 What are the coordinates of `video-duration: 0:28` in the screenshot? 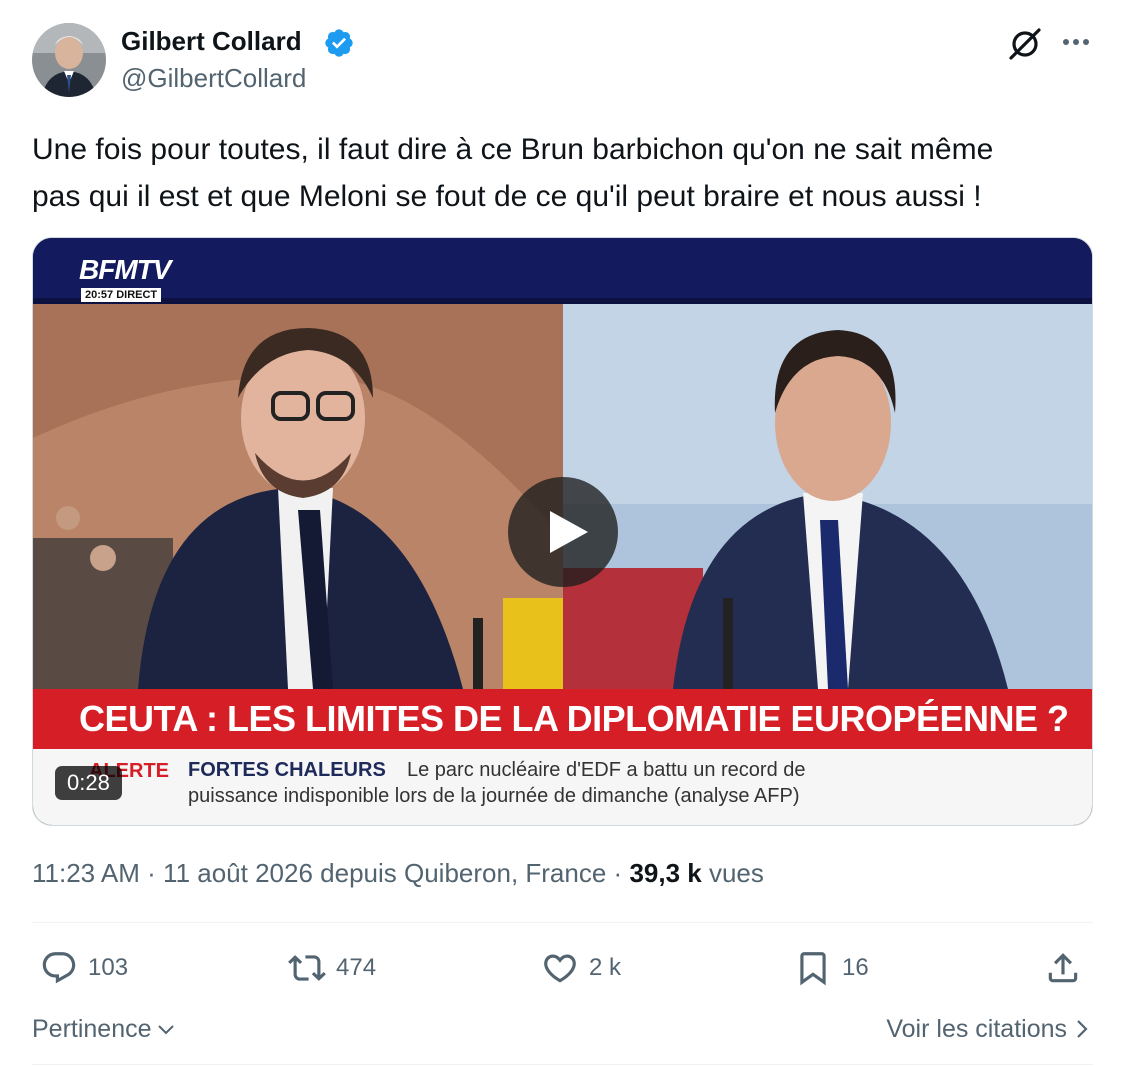 It's located at (88, 783).